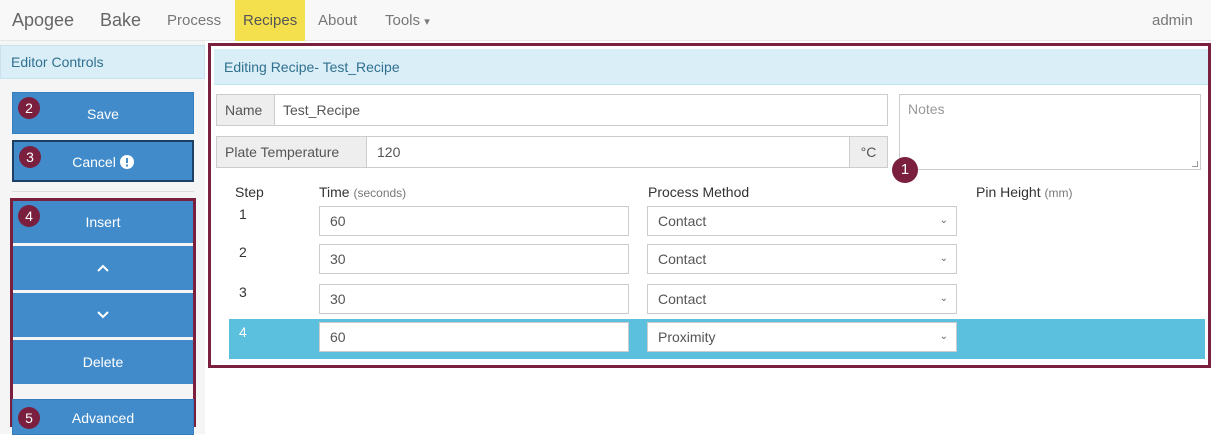 This screenshot has height=436, width=1211. I want to click on name-input: Test_Recipe, so click(321, 110).